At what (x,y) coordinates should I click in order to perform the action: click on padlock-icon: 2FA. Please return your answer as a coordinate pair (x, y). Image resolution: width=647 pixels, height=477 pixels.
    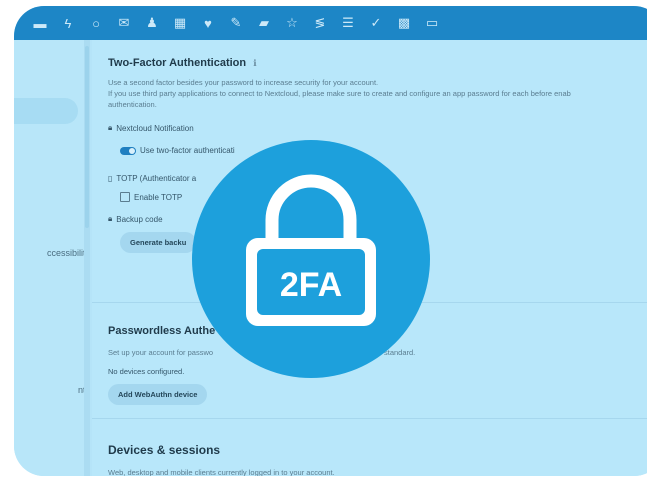
    Looking at the image, I should click on (311, 250).